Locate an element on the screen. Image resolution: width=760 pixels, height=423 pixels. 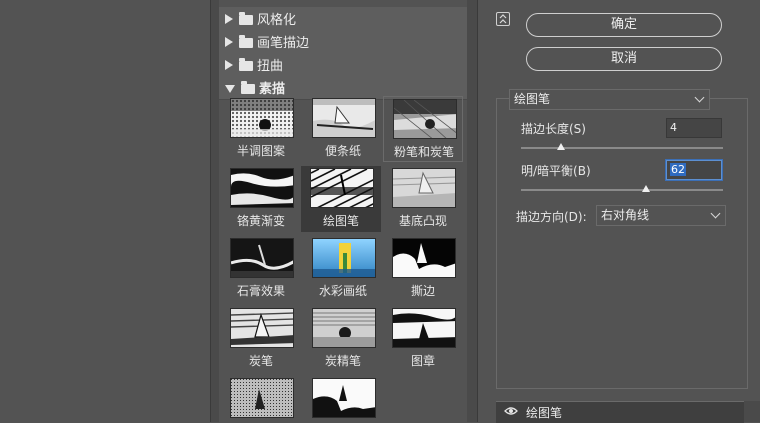
category-distort: 扭曲 is located at coordinates (343, 65).